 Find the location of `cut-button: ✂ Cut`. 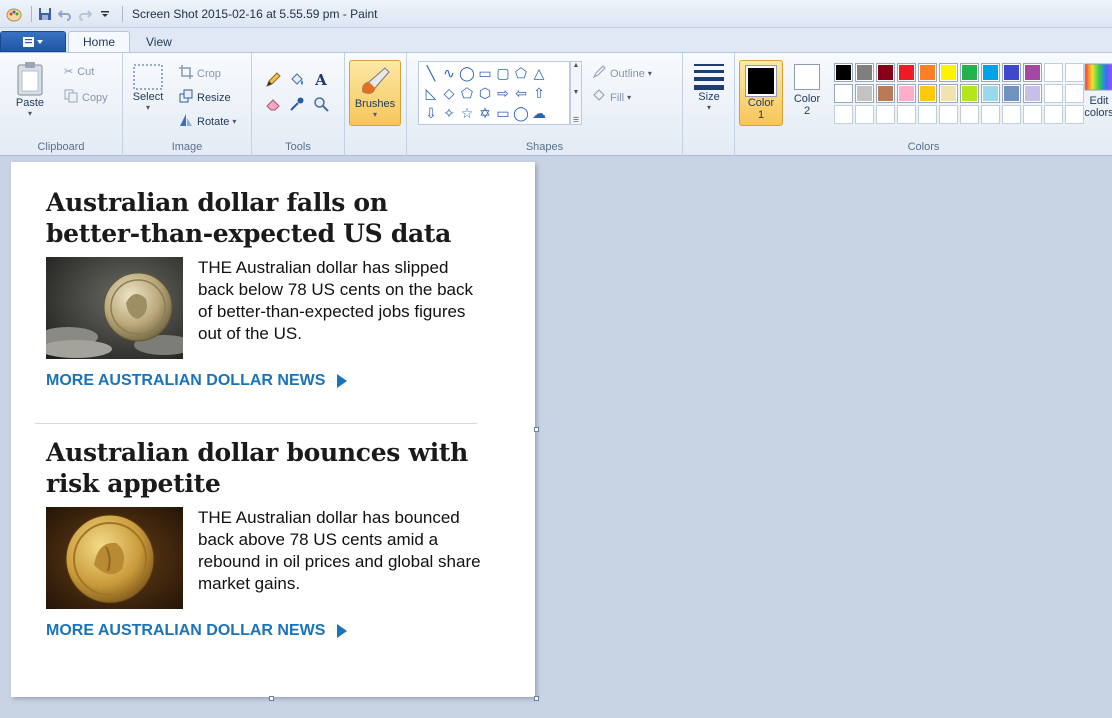

cut-button: ✂ Cut is located at coordinates (79, 72).